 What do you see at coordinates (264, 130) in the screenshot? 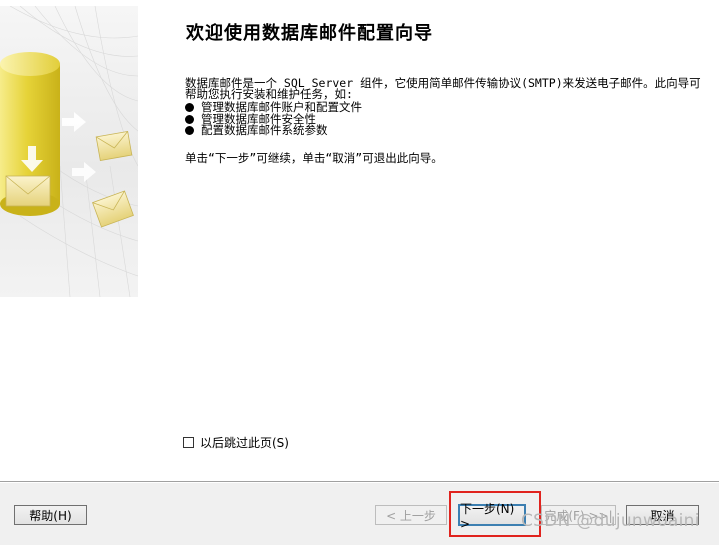
I see `list-item-label: 配置数据库邮件系统参数` at bounding box center [264, 130].